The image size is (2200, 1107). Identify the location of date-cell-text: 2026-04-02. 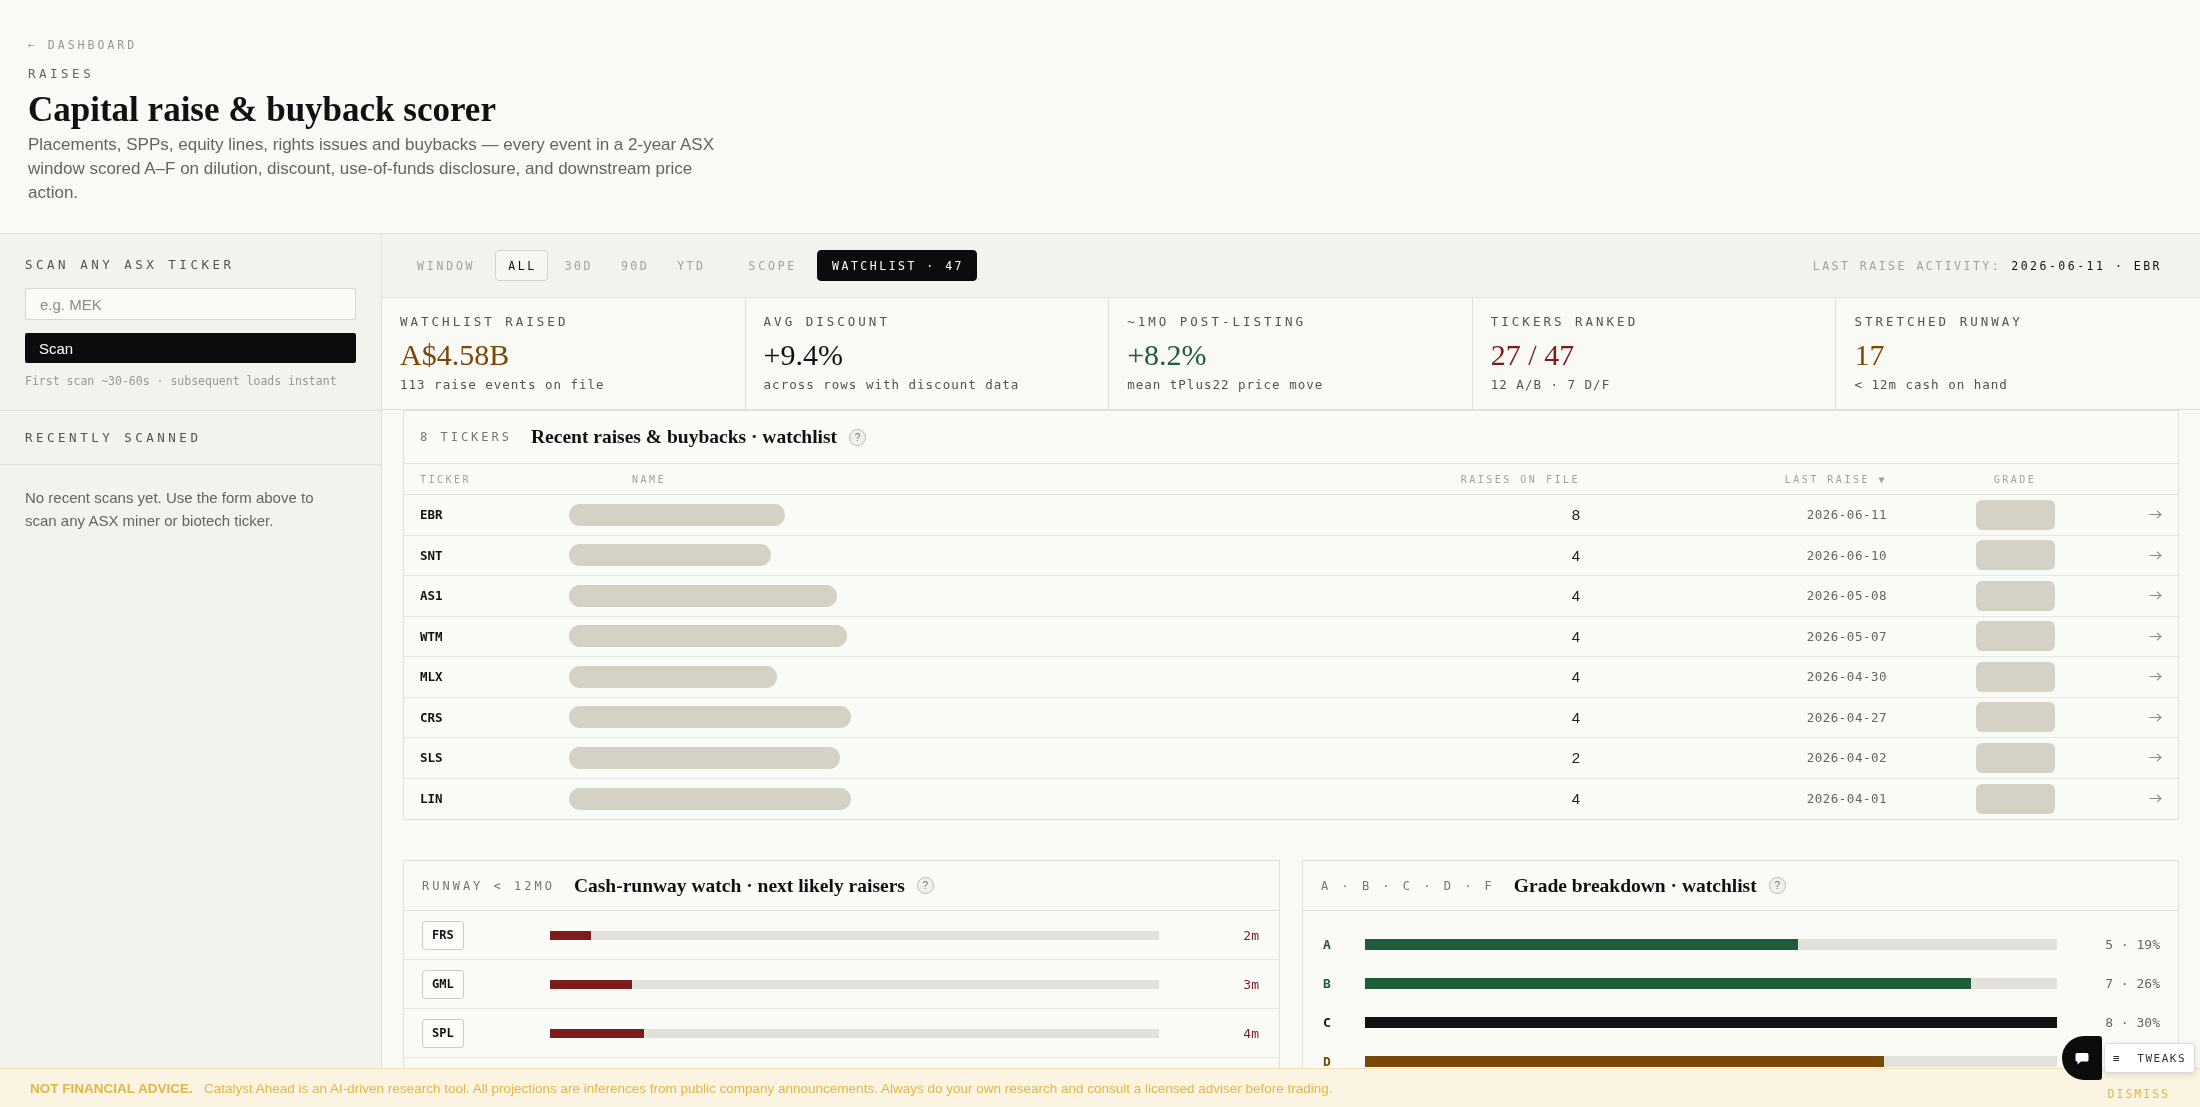
(1846, 758).